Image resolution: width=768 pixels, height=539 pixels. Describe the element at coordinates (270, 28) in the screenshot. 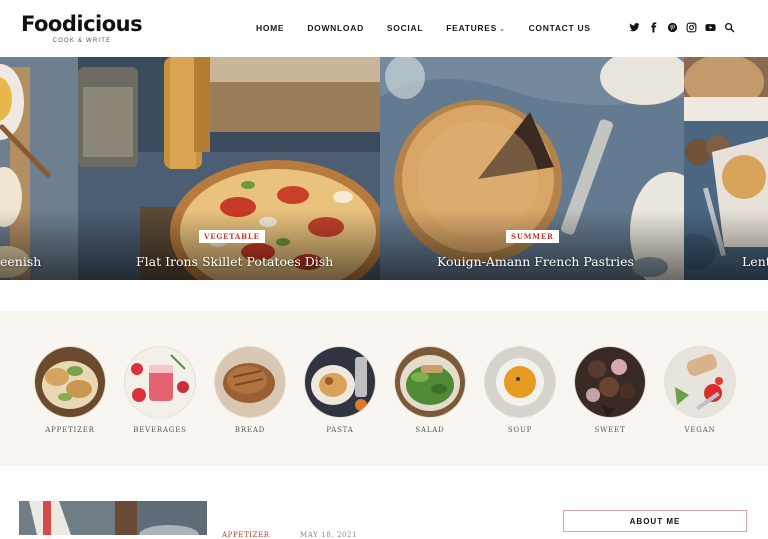

I see `nav-home: HOME` at that location.